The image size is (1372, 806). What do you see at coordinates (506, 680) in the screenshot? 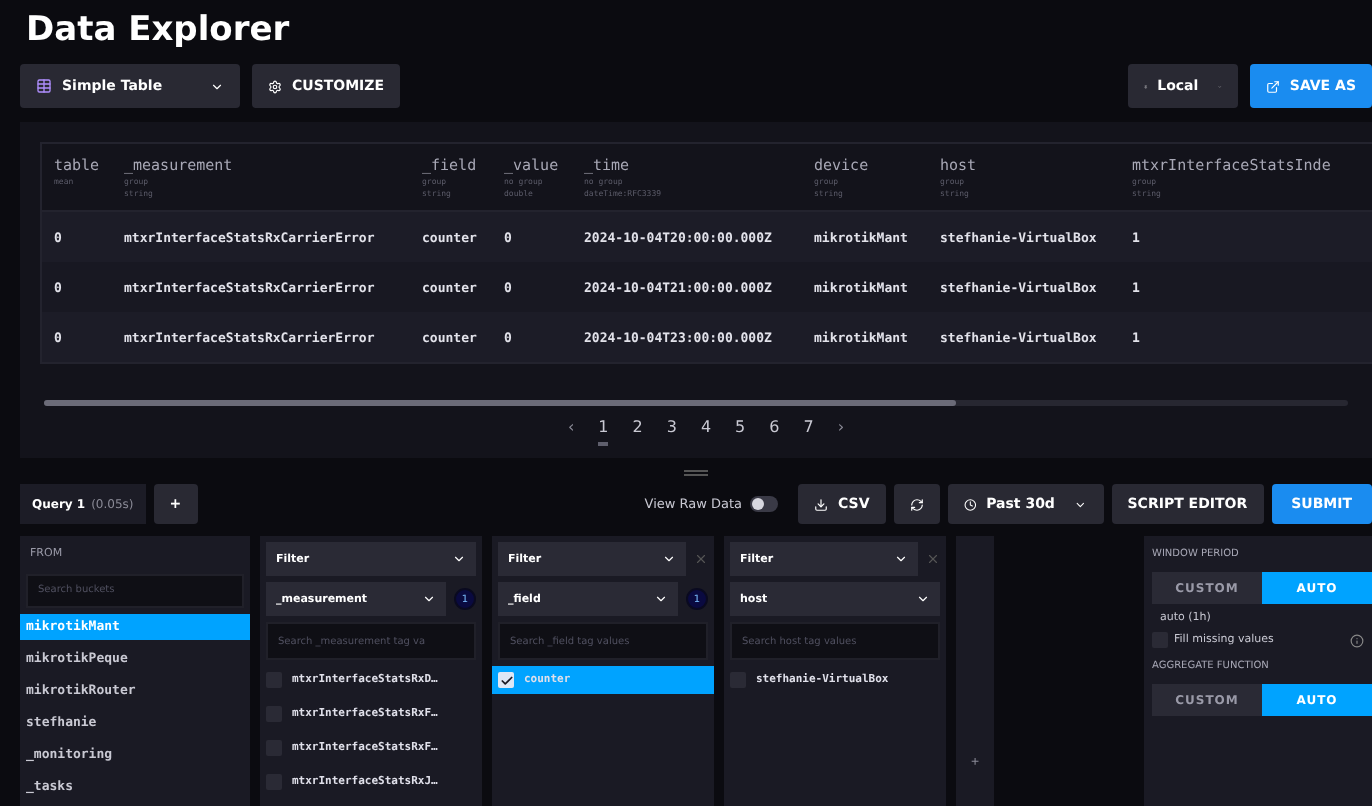
I see `checkbox` at bounding box center [506, 680].